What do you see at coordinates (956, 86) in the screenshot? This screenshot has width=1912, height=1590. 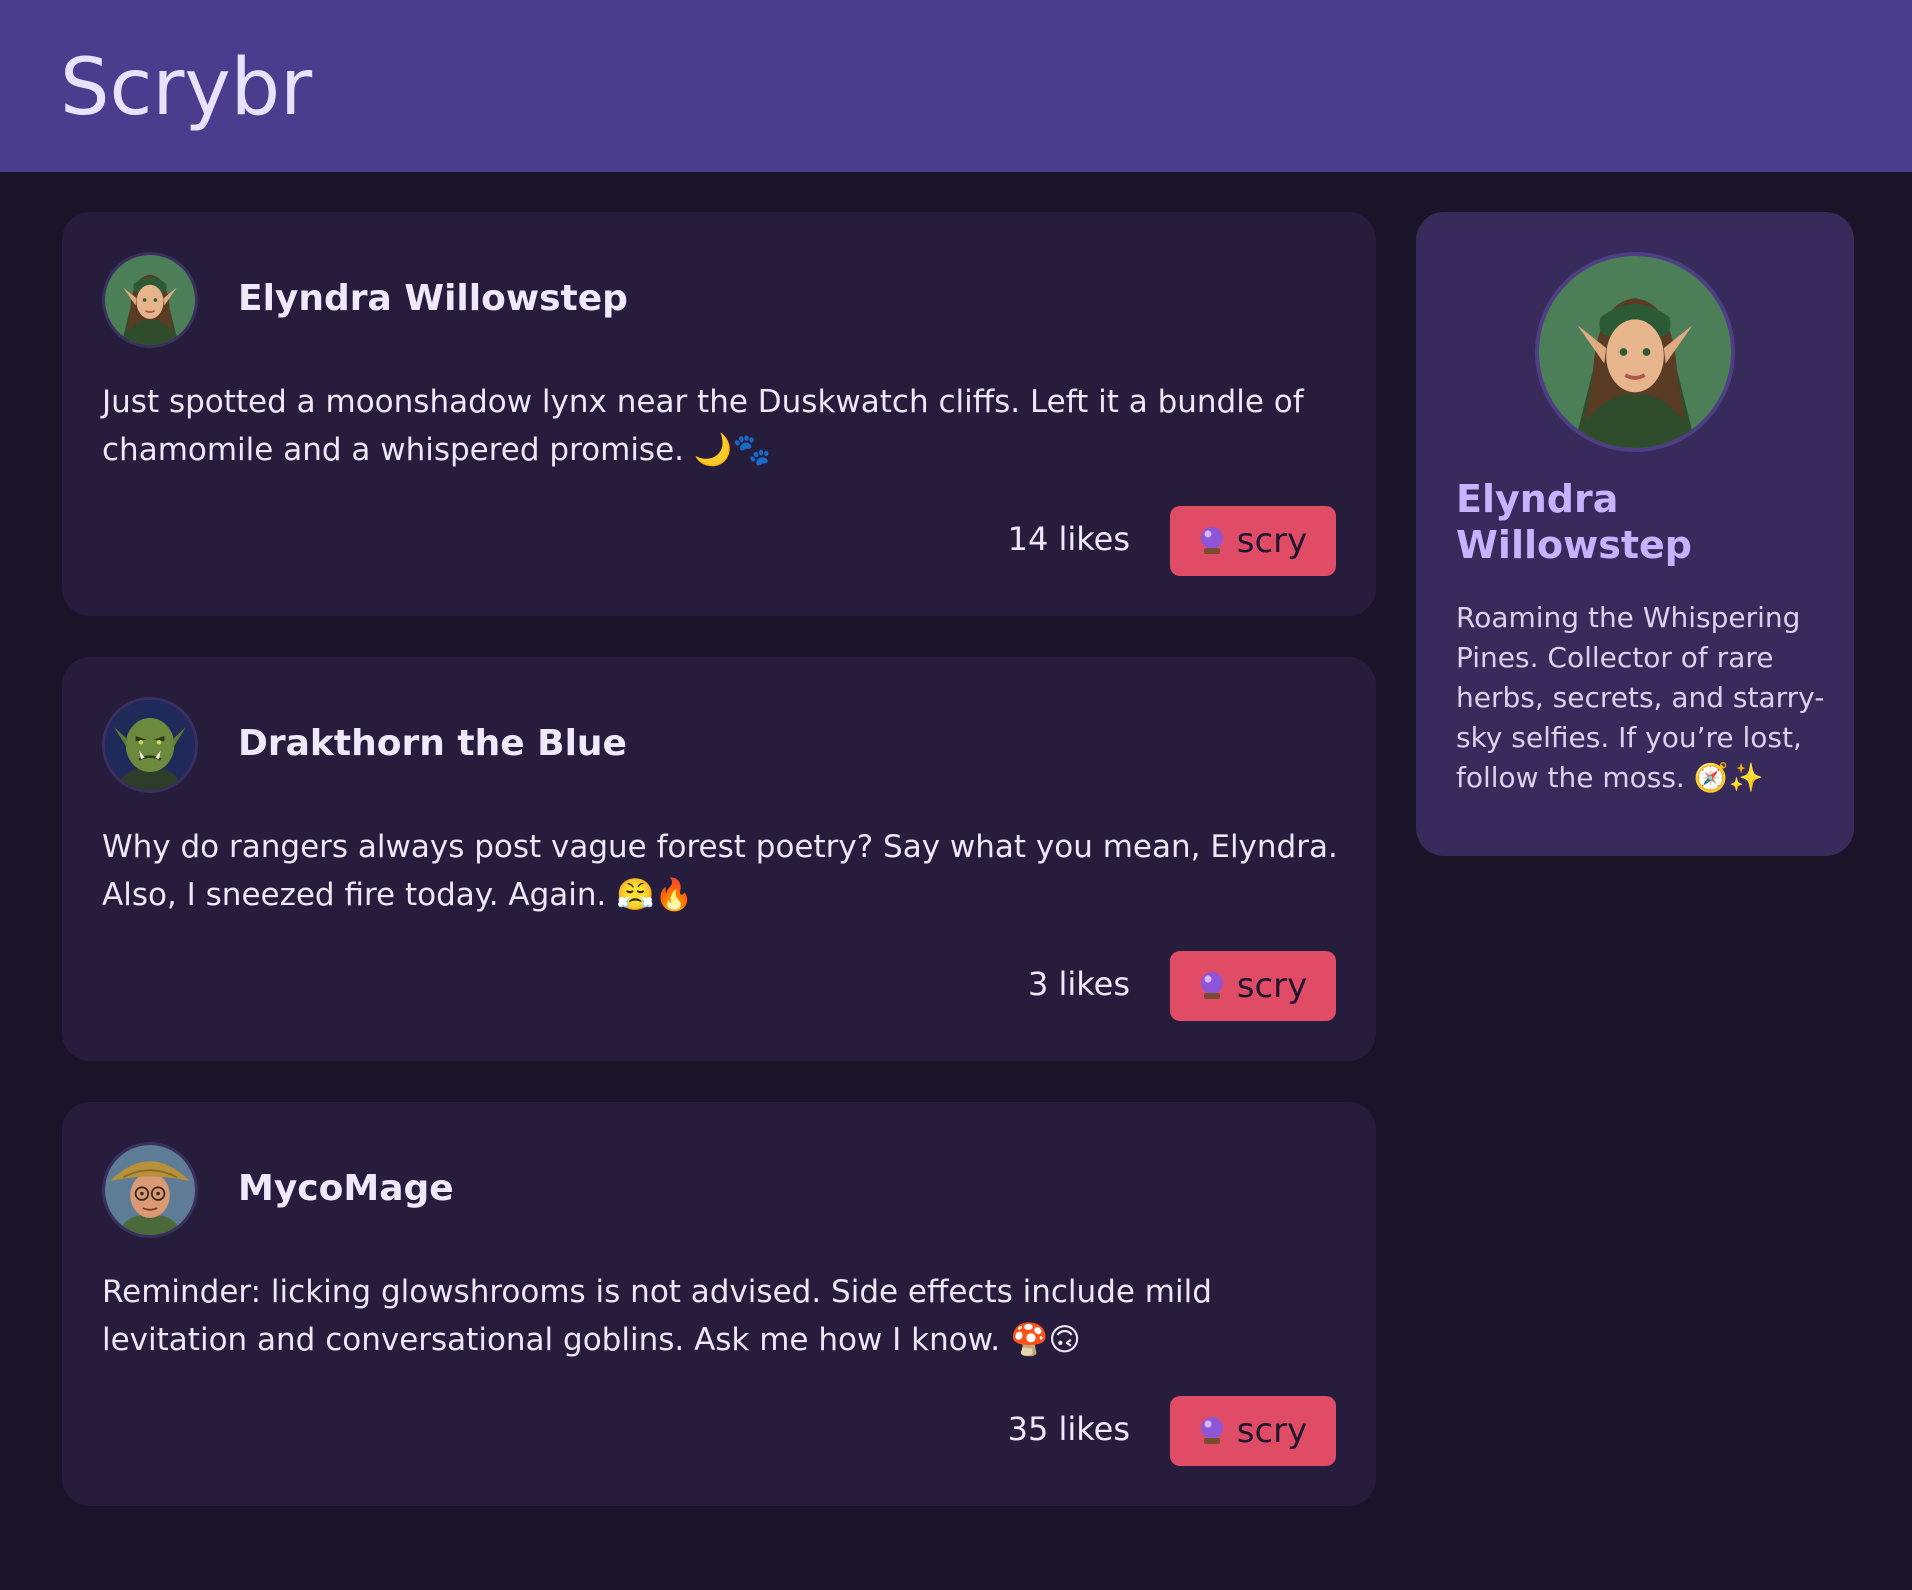 I see `app-header: Scrybr` at bounding box center [956, 86].